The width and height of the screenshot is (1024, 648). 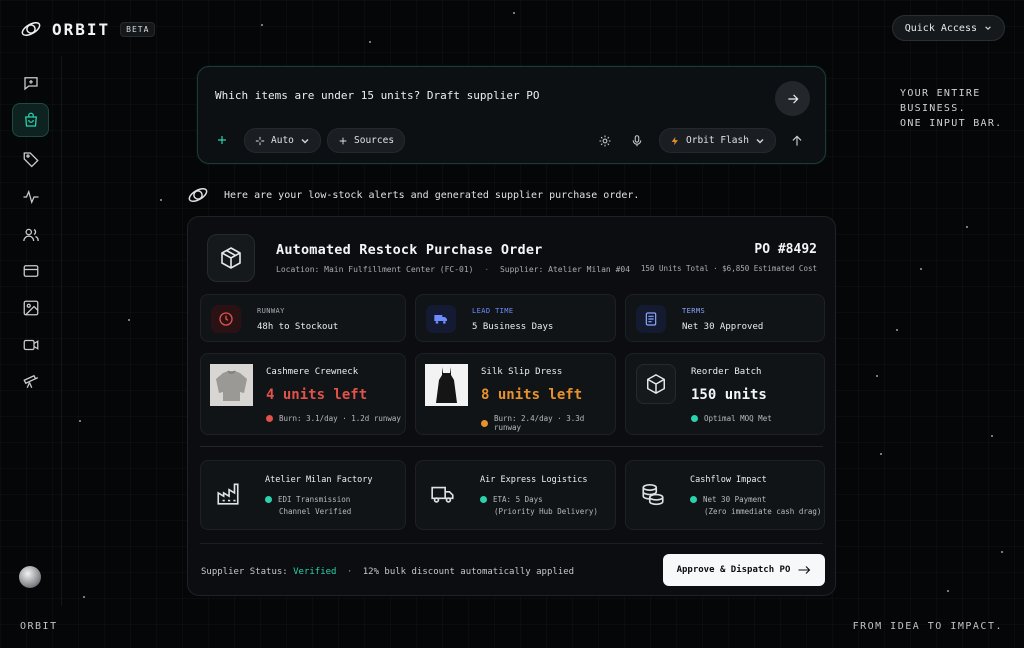 What do you see at coordinates (792, 98) in the screenshot?
I see `send-button` at bounding box center [792, 98].